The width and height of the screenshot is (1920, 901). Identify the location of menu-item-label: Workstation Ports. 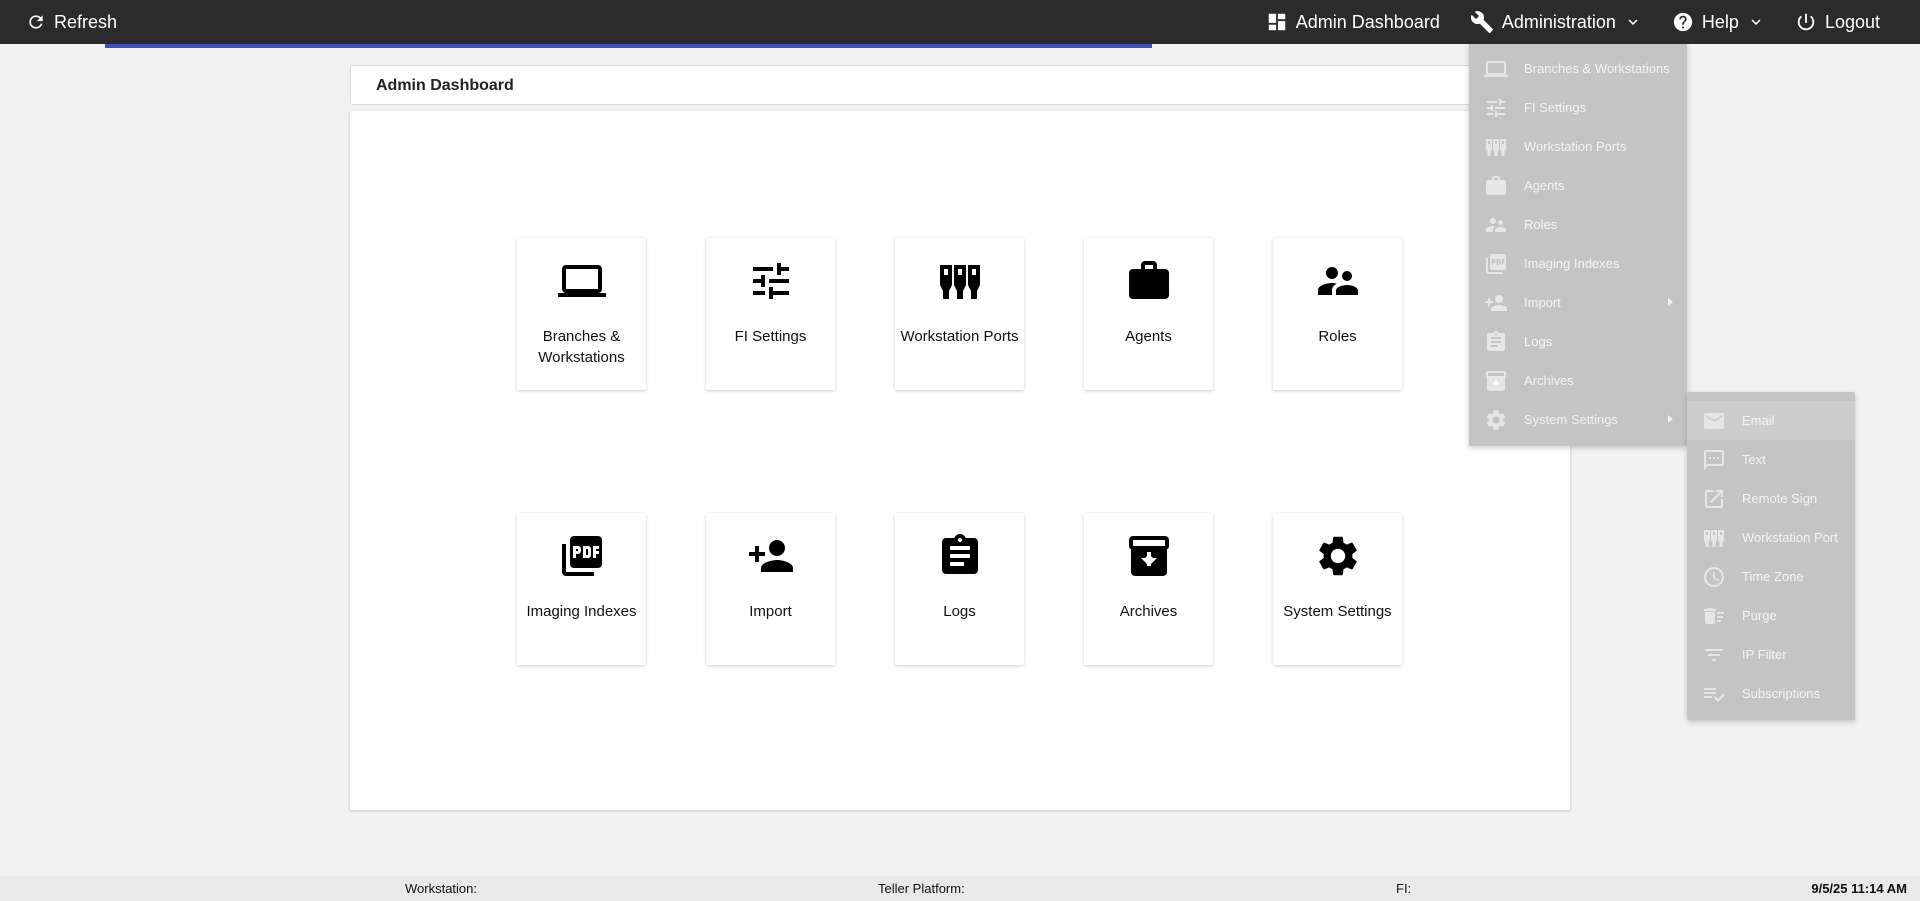
(1575, 146).